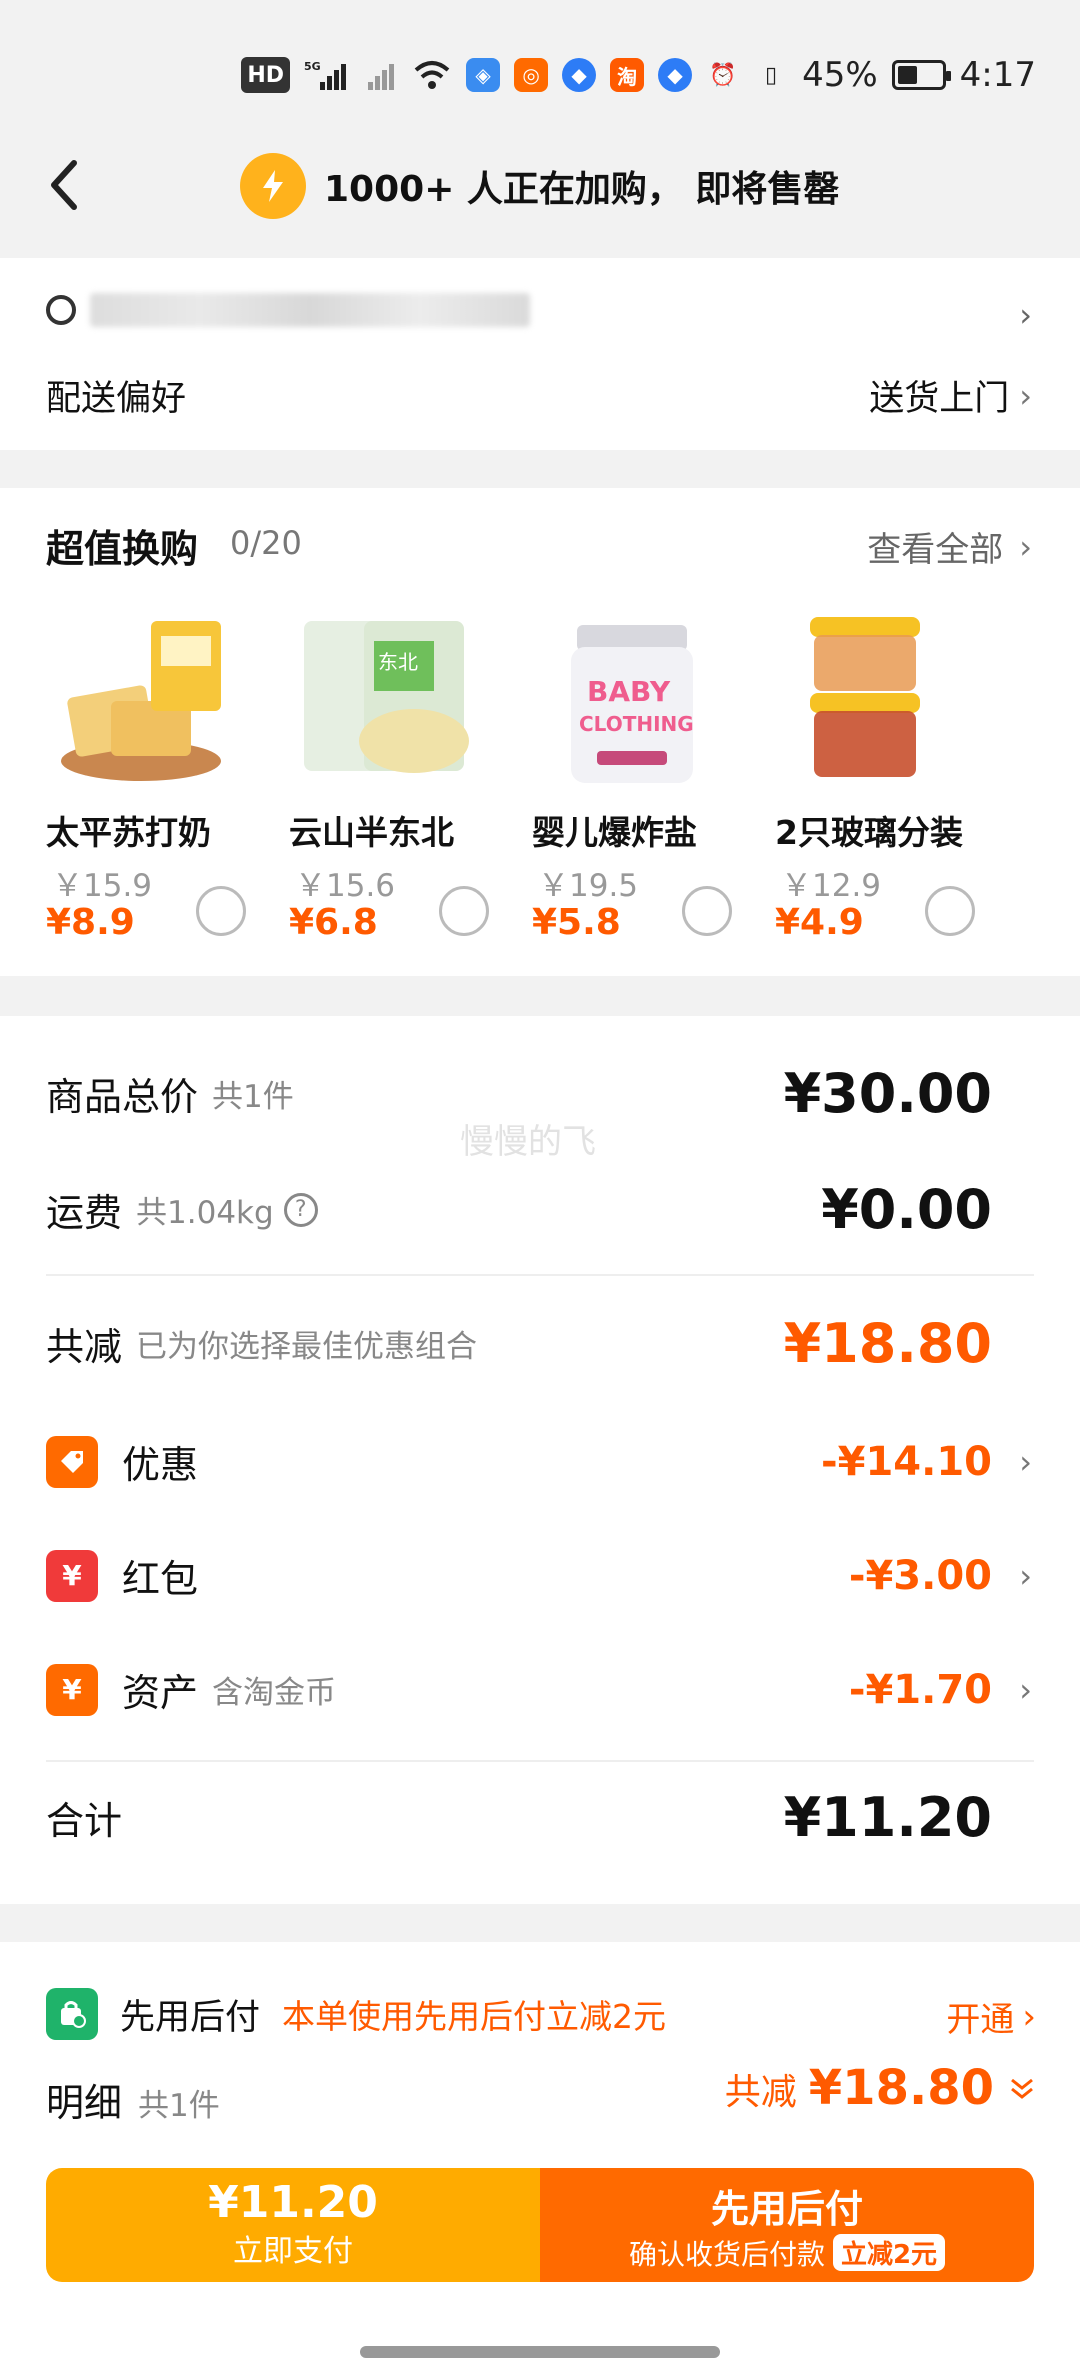 This screenshot has width=1080, height=2376. Describe the element at coordinates (72, 1461) in the screenshot. I see `coupon-tag-icon` at that location.